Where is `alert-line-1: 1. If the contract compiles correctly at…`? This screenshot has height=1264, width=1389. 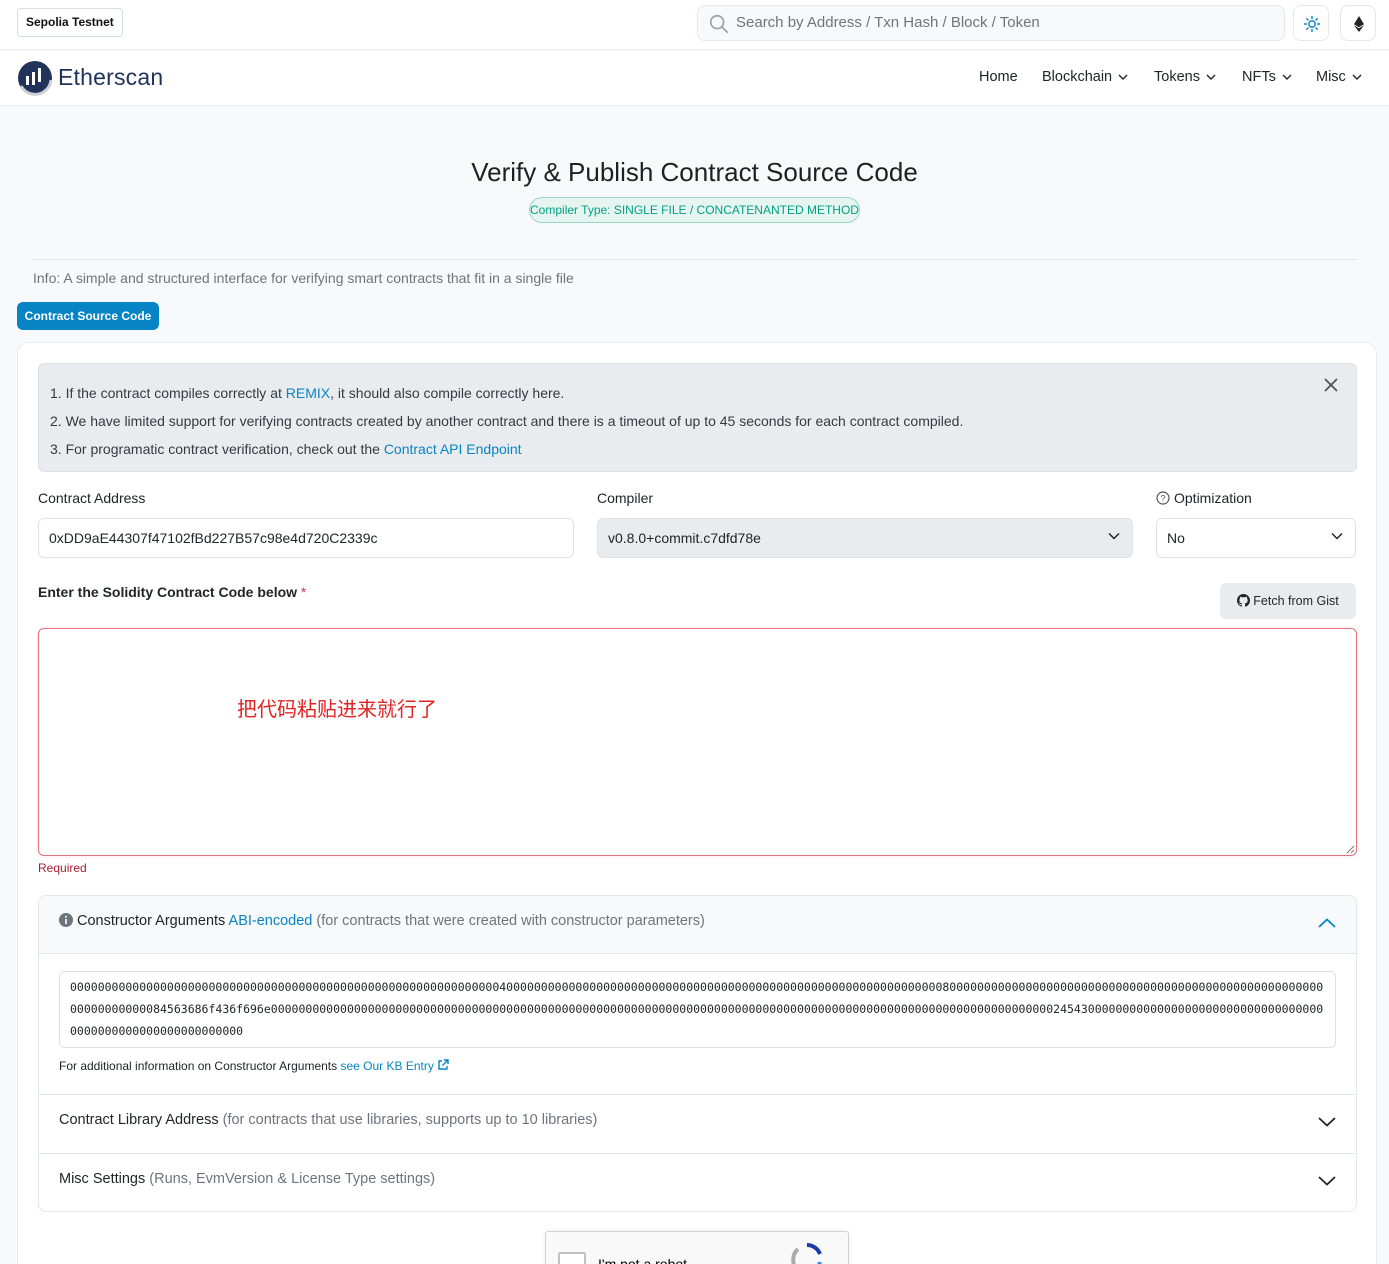 alert-line-1: 1. If the contract compiles correctly at… is located at coordinates (307, 393).